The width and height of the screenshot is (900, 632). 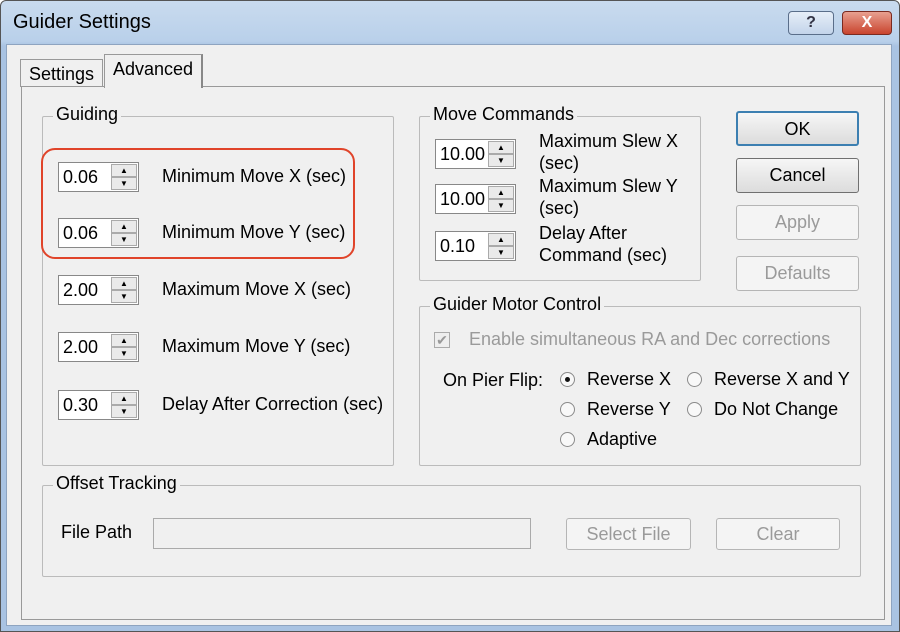 I want to click on tab-advanced: Advanced, so click(x=154, y=71).